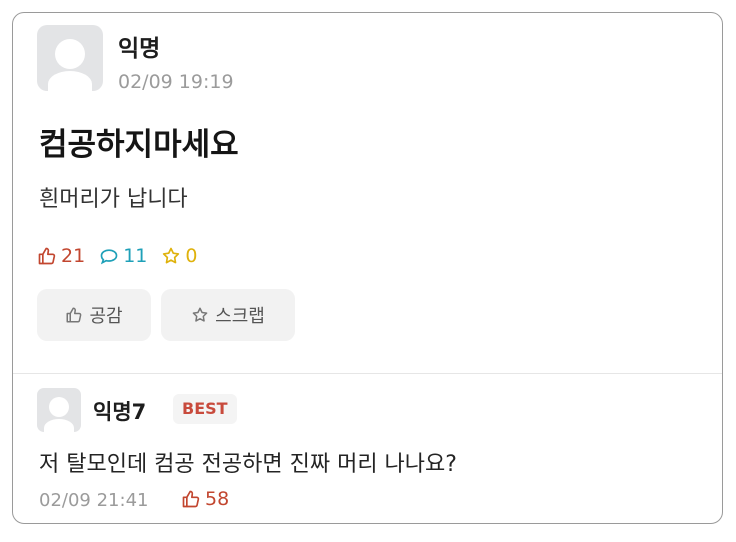 This screenshot has width=736, height=542. Describe the element at coordinates (217, 499) in the screenshot. I see `comment-like-value: 58` at that location.